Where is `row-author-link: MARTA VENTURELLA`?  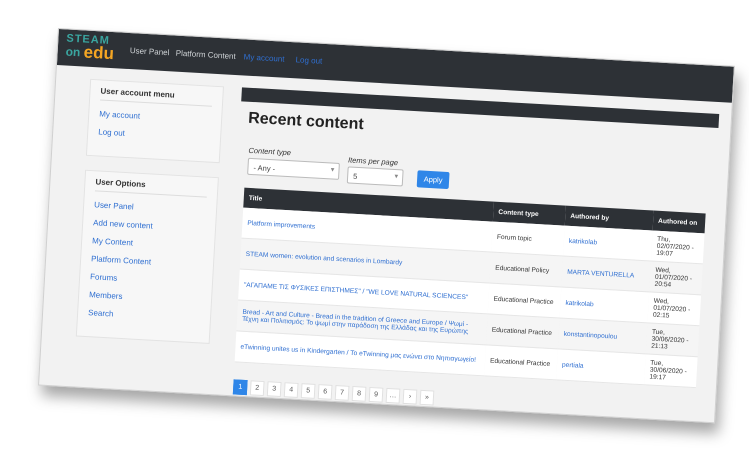 row-author-link: MARTA VENTURELLA is located at coordinates (600, 273).